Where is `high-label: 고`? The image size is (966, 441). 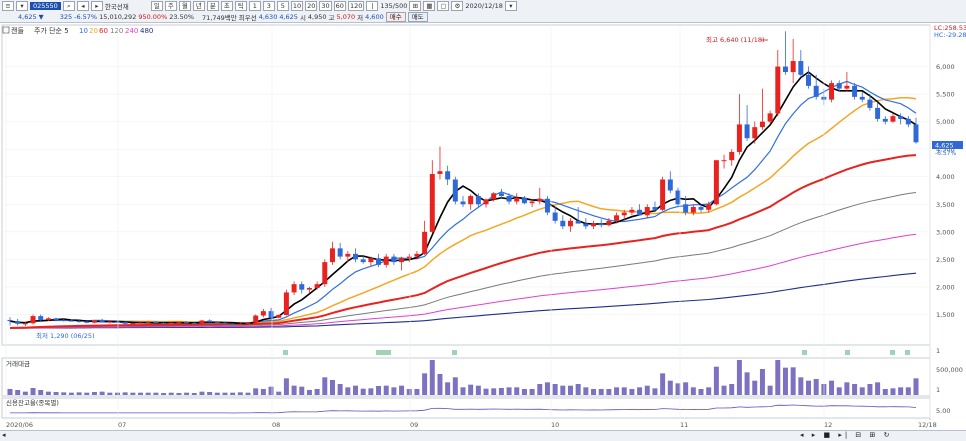 high-label: 고 is located at coordinates (331, 17).